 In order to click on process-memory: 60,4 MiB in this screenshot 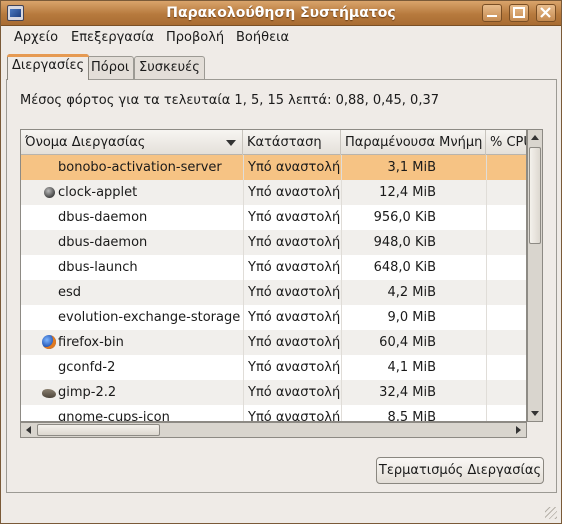, I will do `click(407, 342)`.